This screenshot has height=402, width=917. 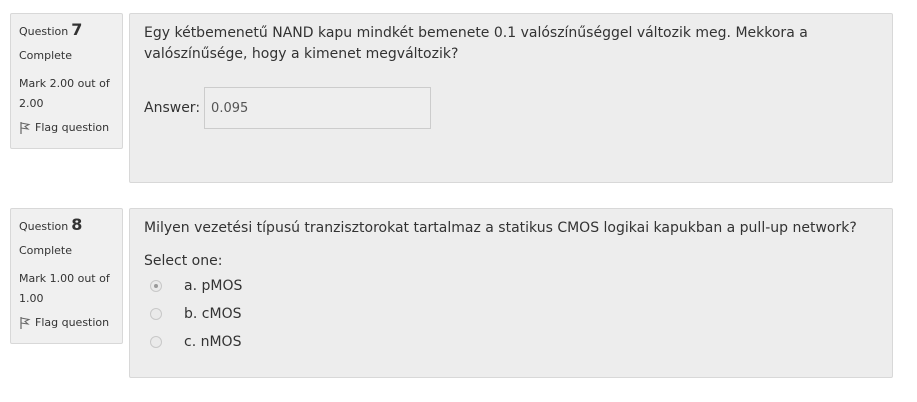 What do you see at coordinates (511, 108) in the screenshot?
I see `answer-row: Answer:` at bounding box center [511, 108].